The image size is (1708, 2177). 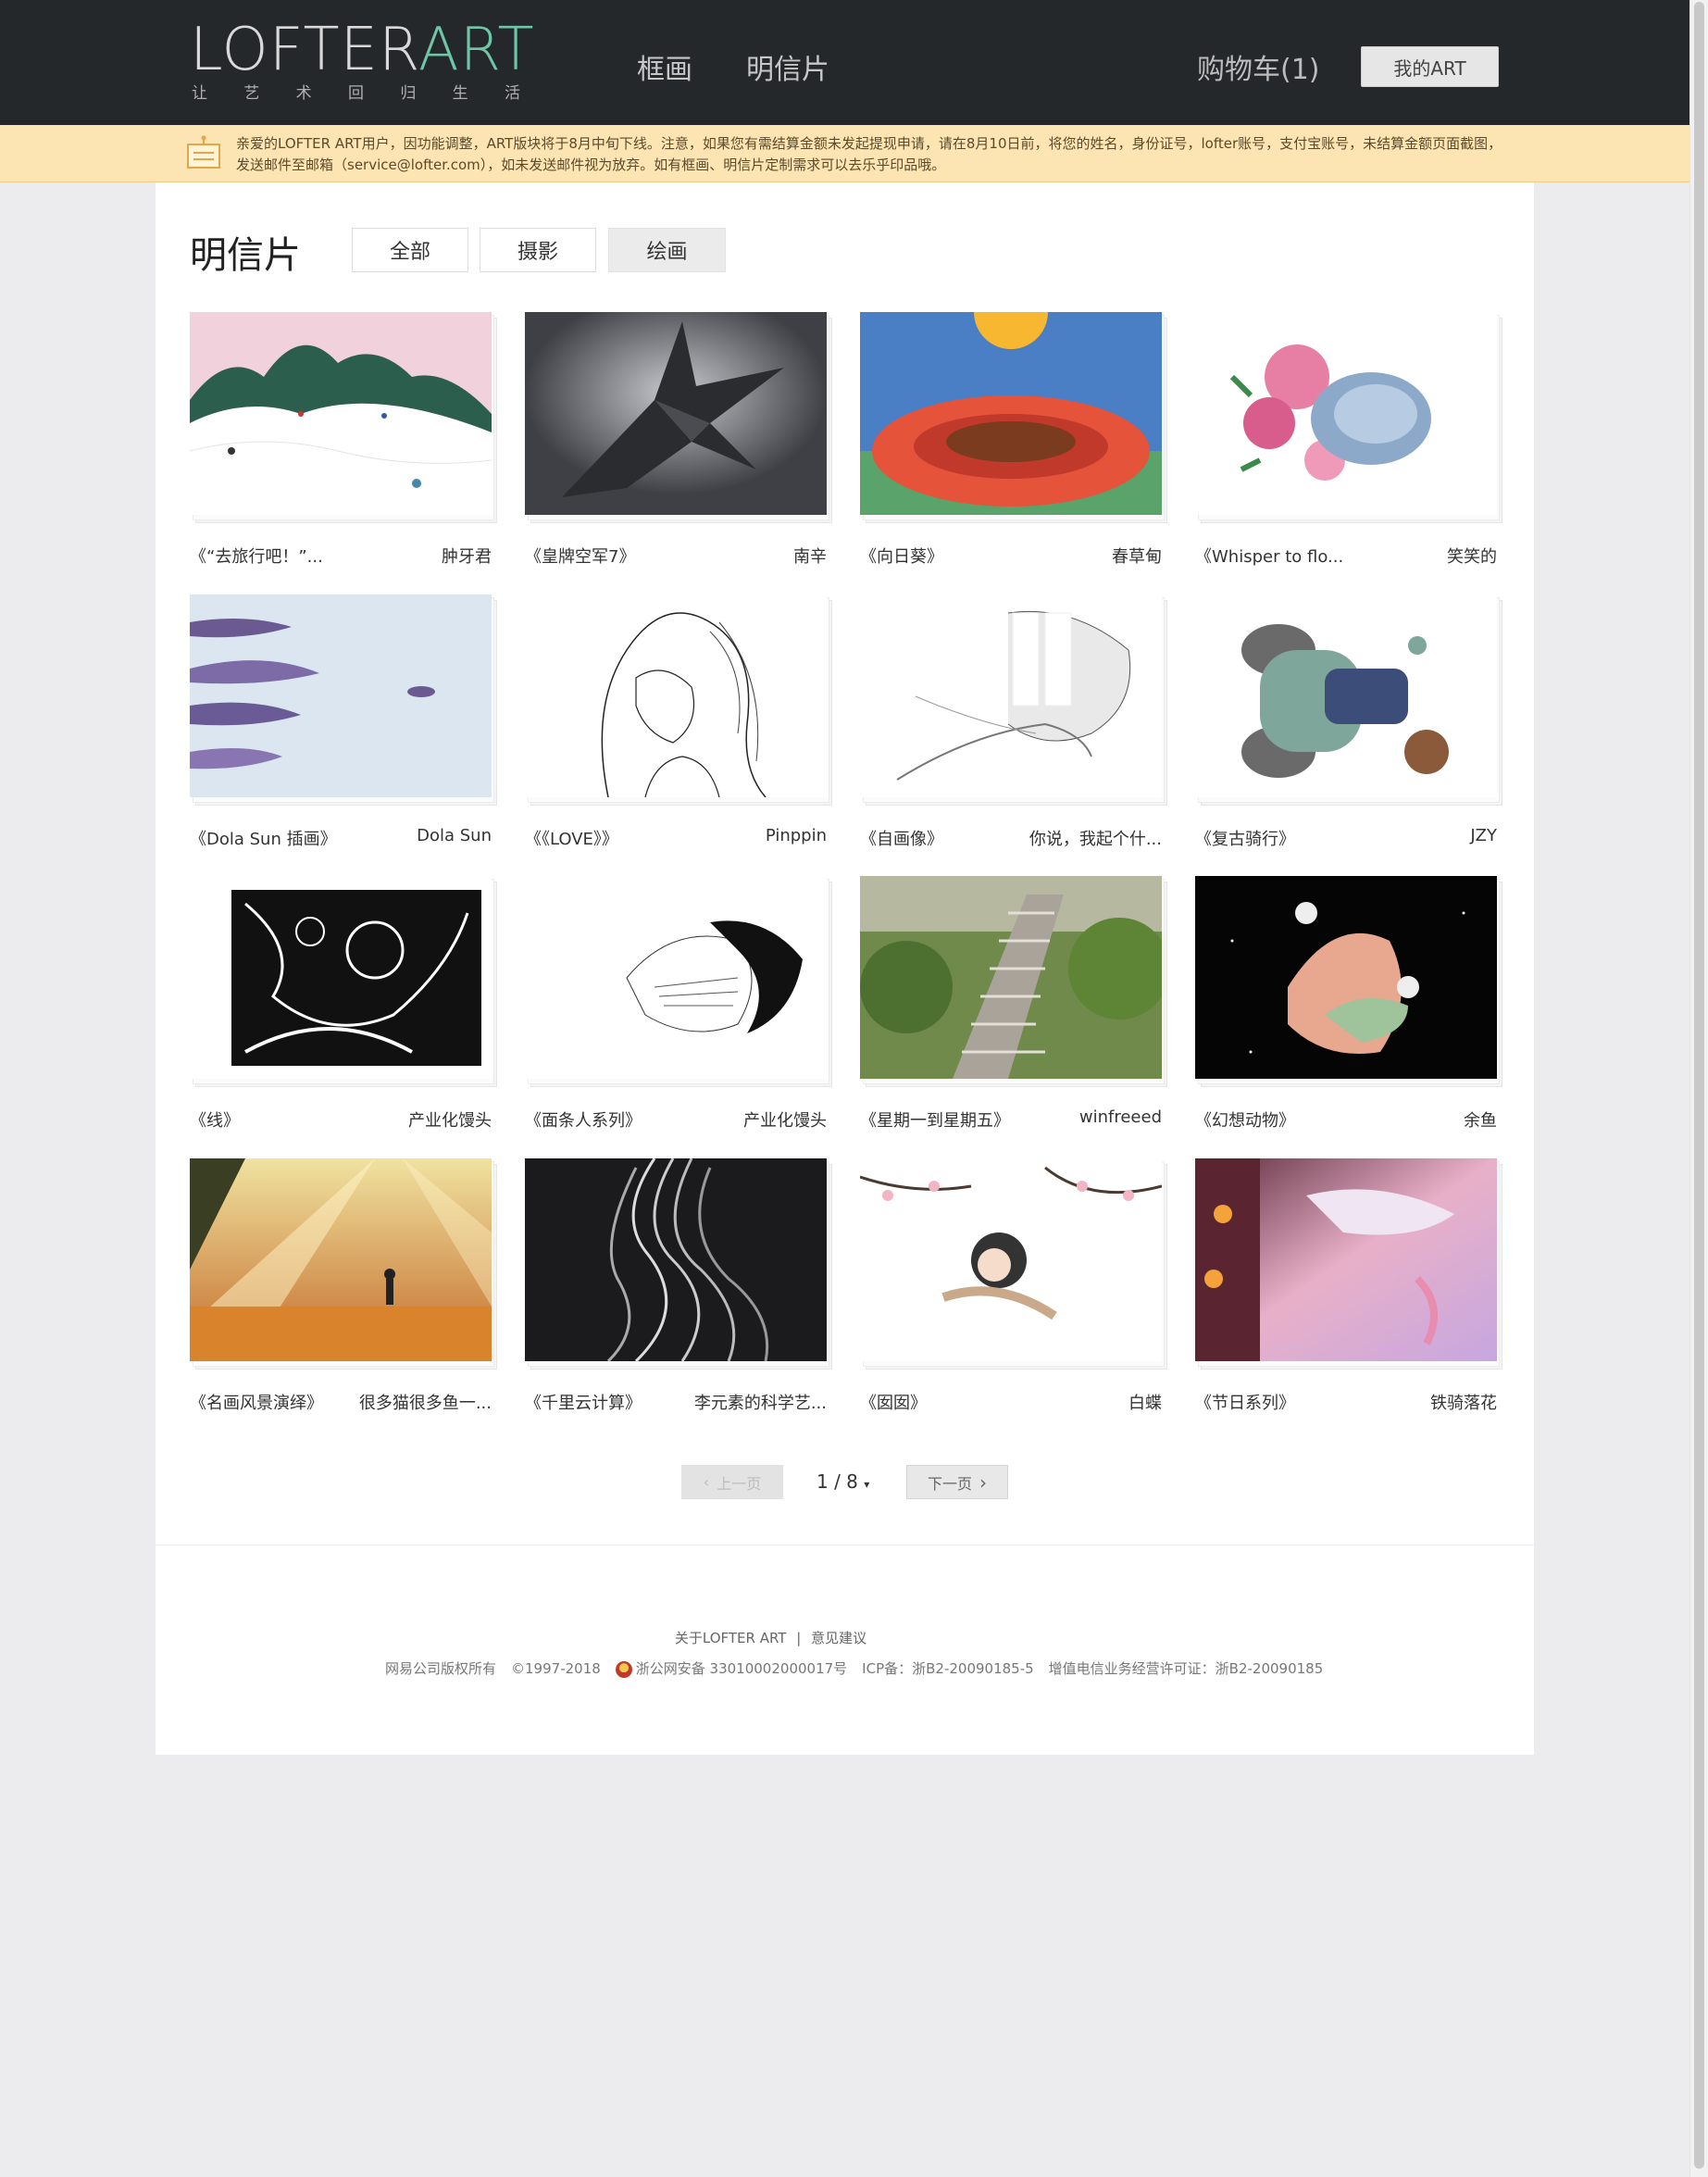 What do you see at coordinates (676, 695) in the screenshot?
I see `girl-sketch-icon` at bounding box center [676, 695].